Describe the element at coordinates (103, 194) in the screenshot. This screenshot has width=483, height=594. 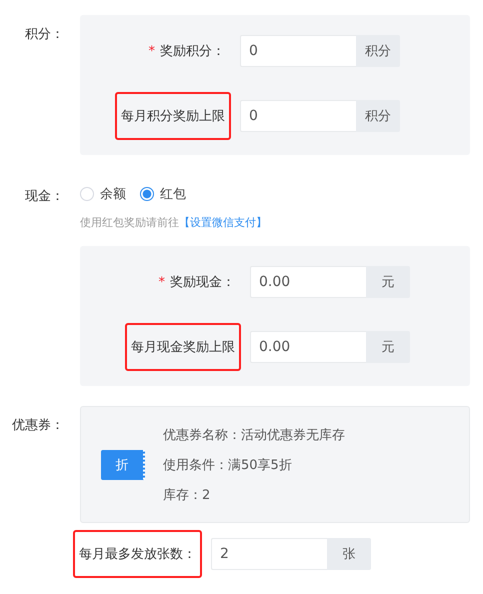
I see `radio-option: 余额` at that location.